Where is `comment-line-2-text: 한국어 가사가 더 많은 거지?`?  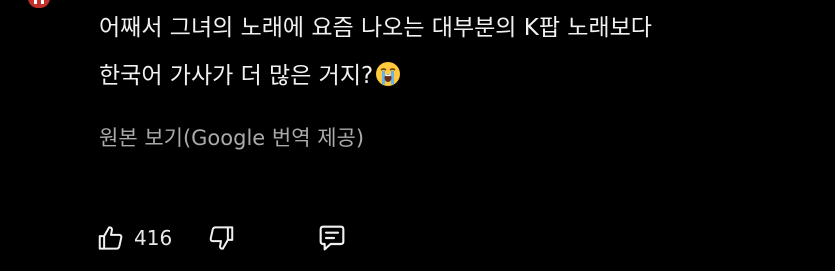 comment-line-2-text: 한국어 가사가 더 많은 거지? is located at coordinates (236, 76).